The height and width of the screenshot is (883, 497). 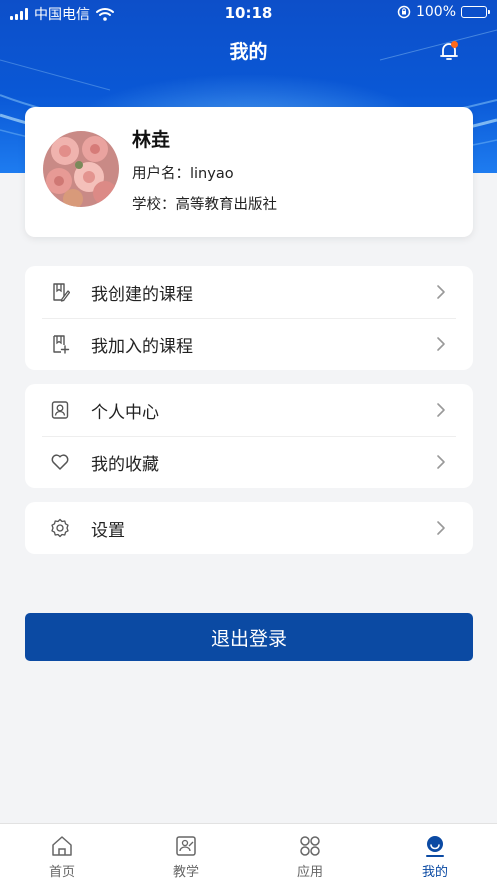 I want to click on menu-group-settings: 设置, so click(x=249, y=528).